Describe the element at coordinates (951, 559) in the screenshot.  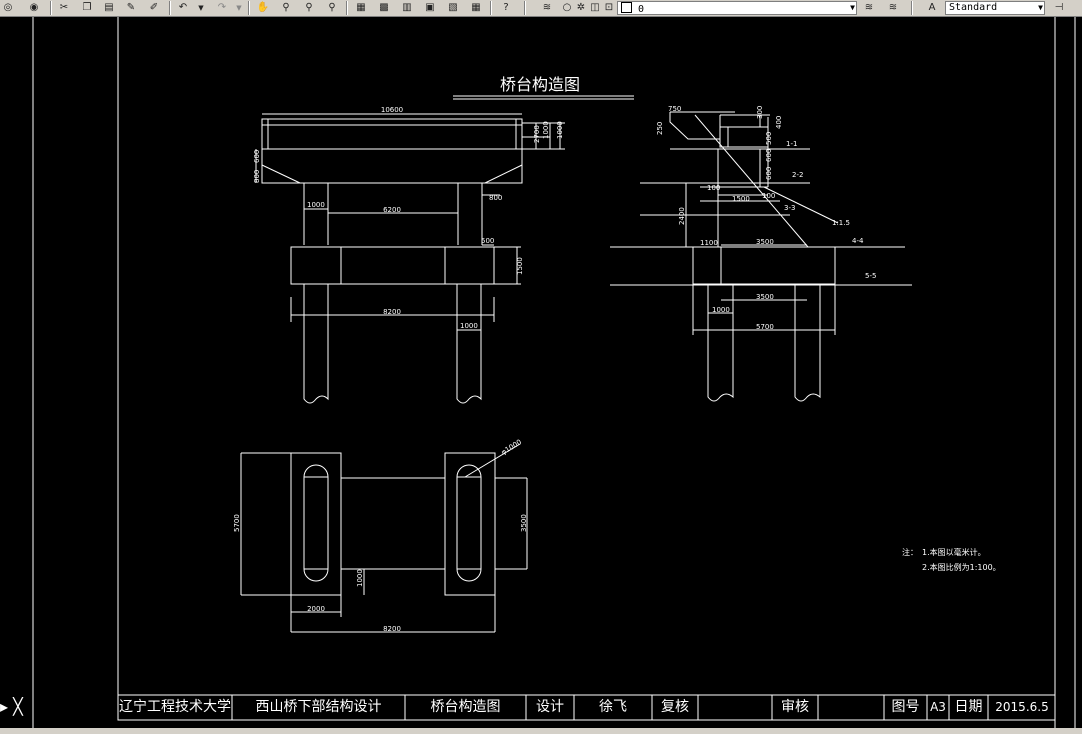
I see `notes: 注： 1.本图以毫米计。 2.本图比例为1:100。` at that location.